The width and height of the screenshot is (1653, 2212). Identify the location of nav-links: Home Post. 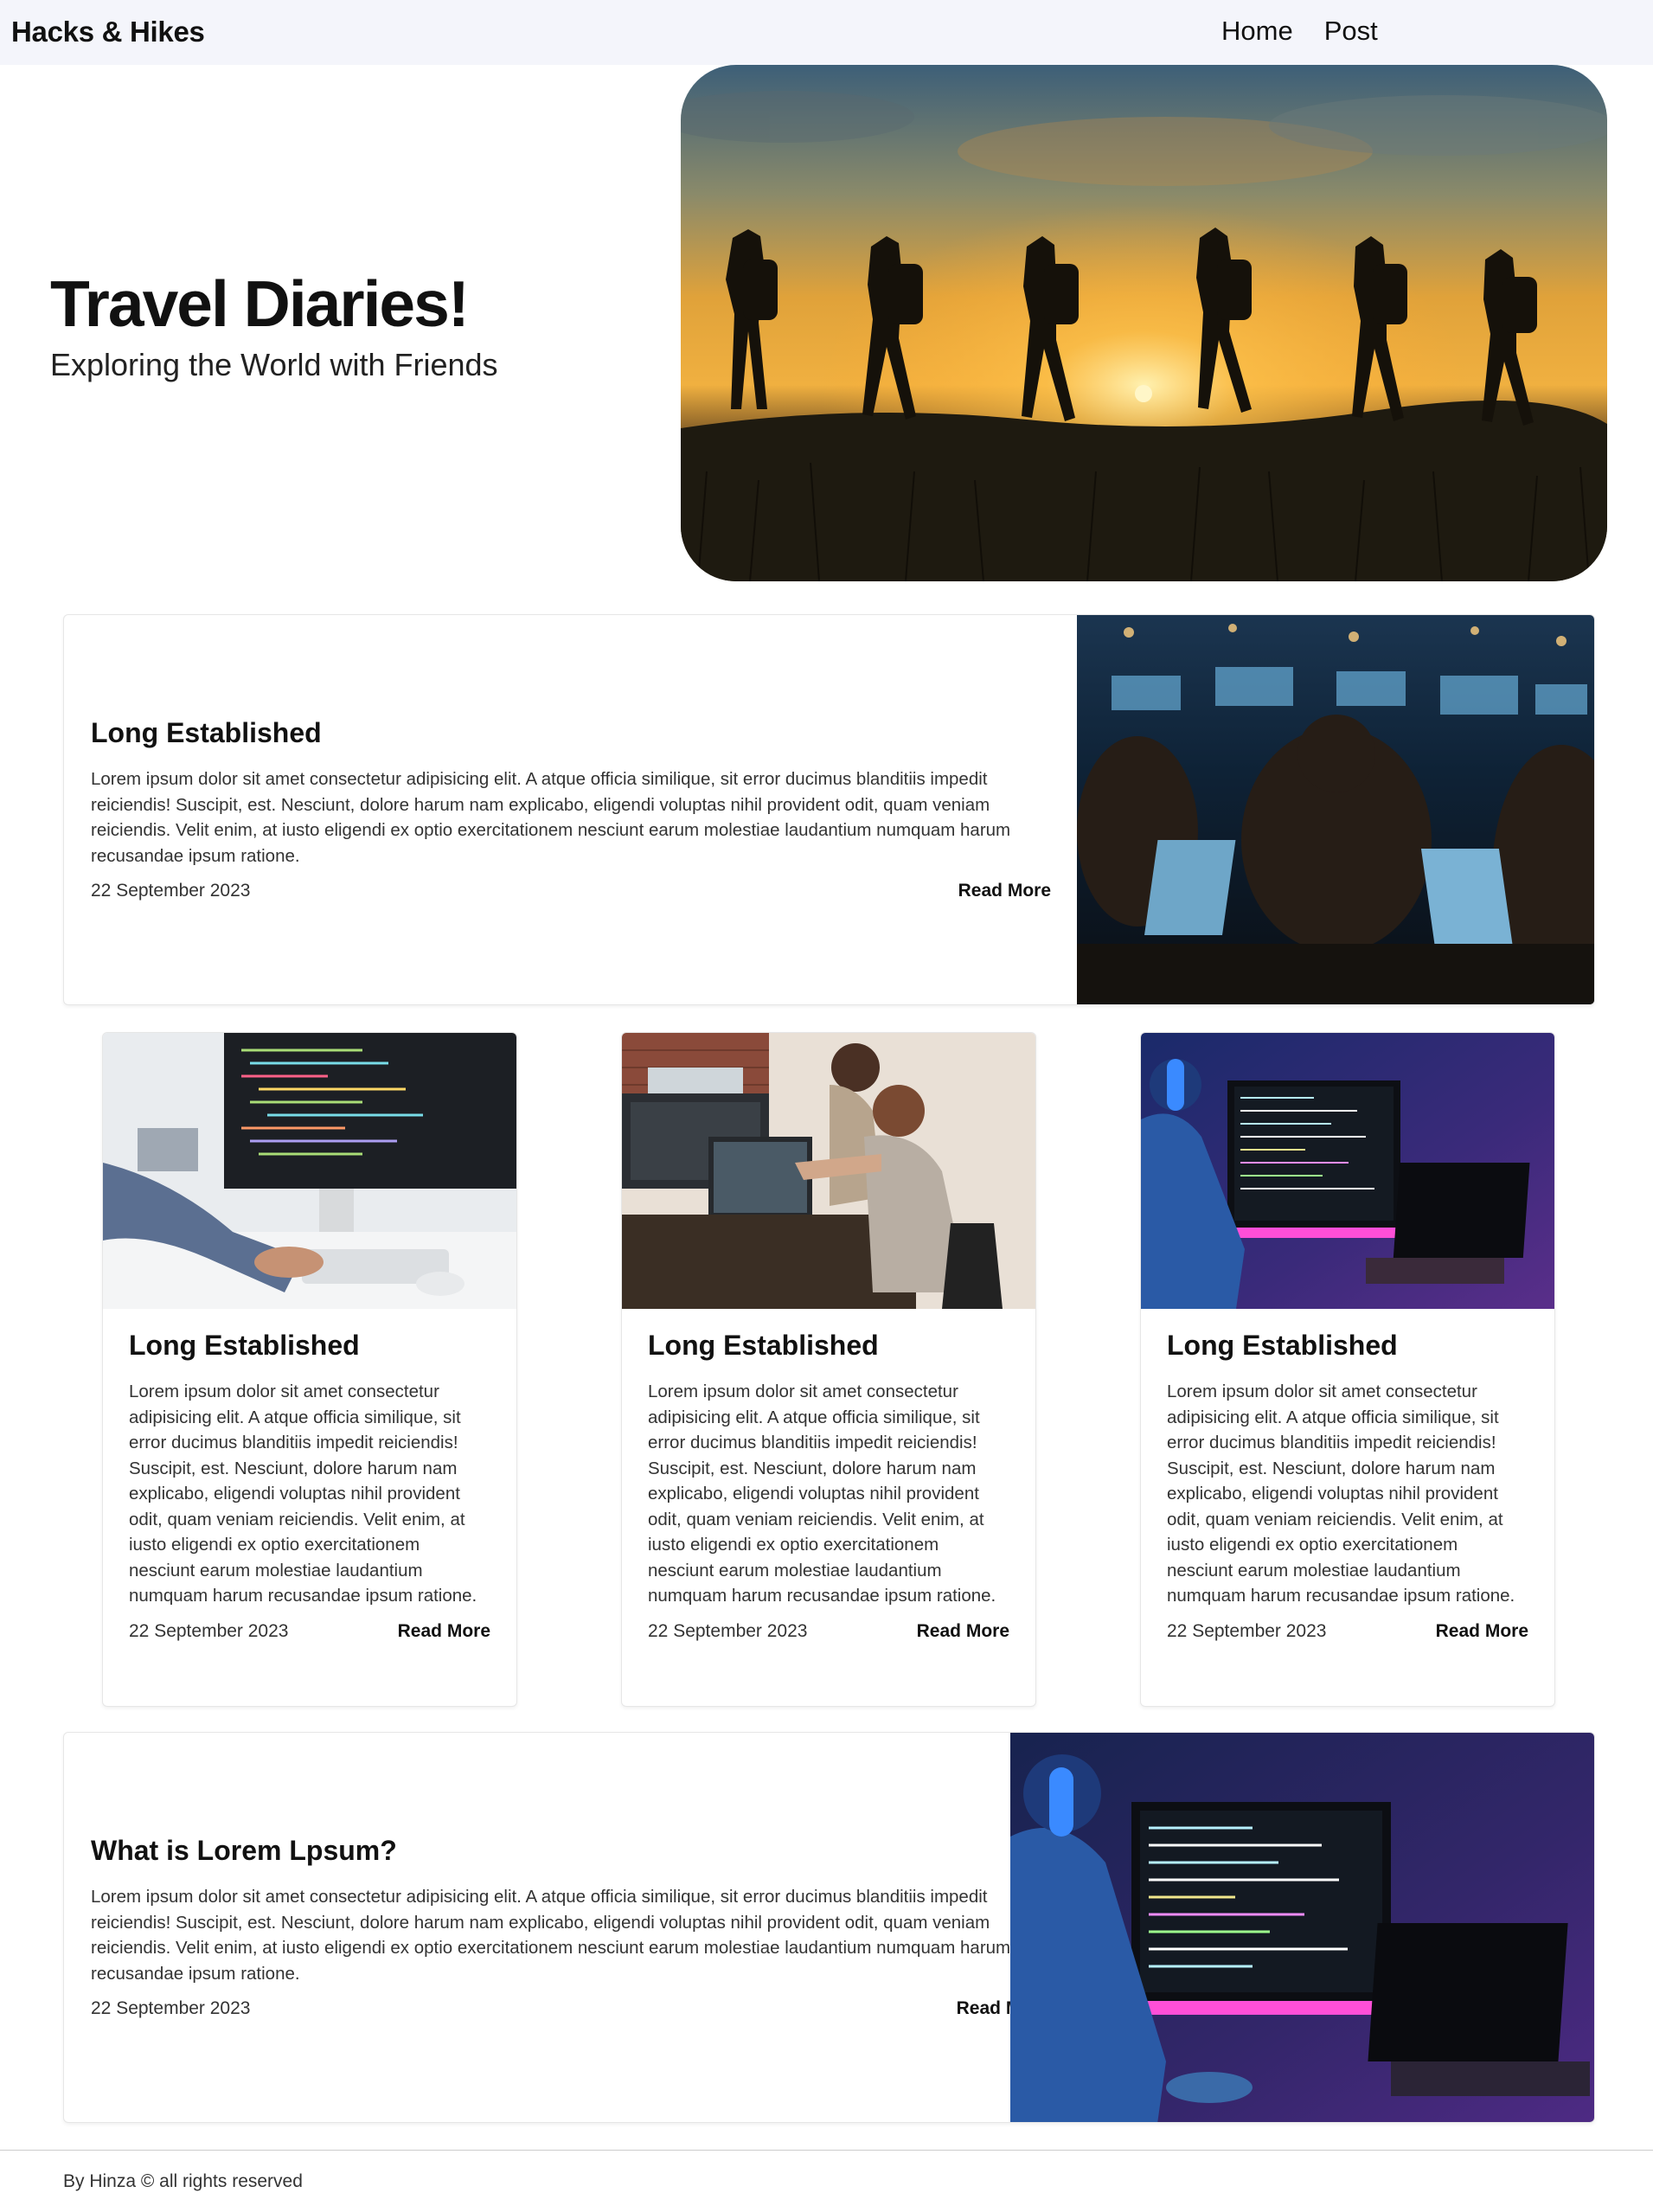
(1299, 31).